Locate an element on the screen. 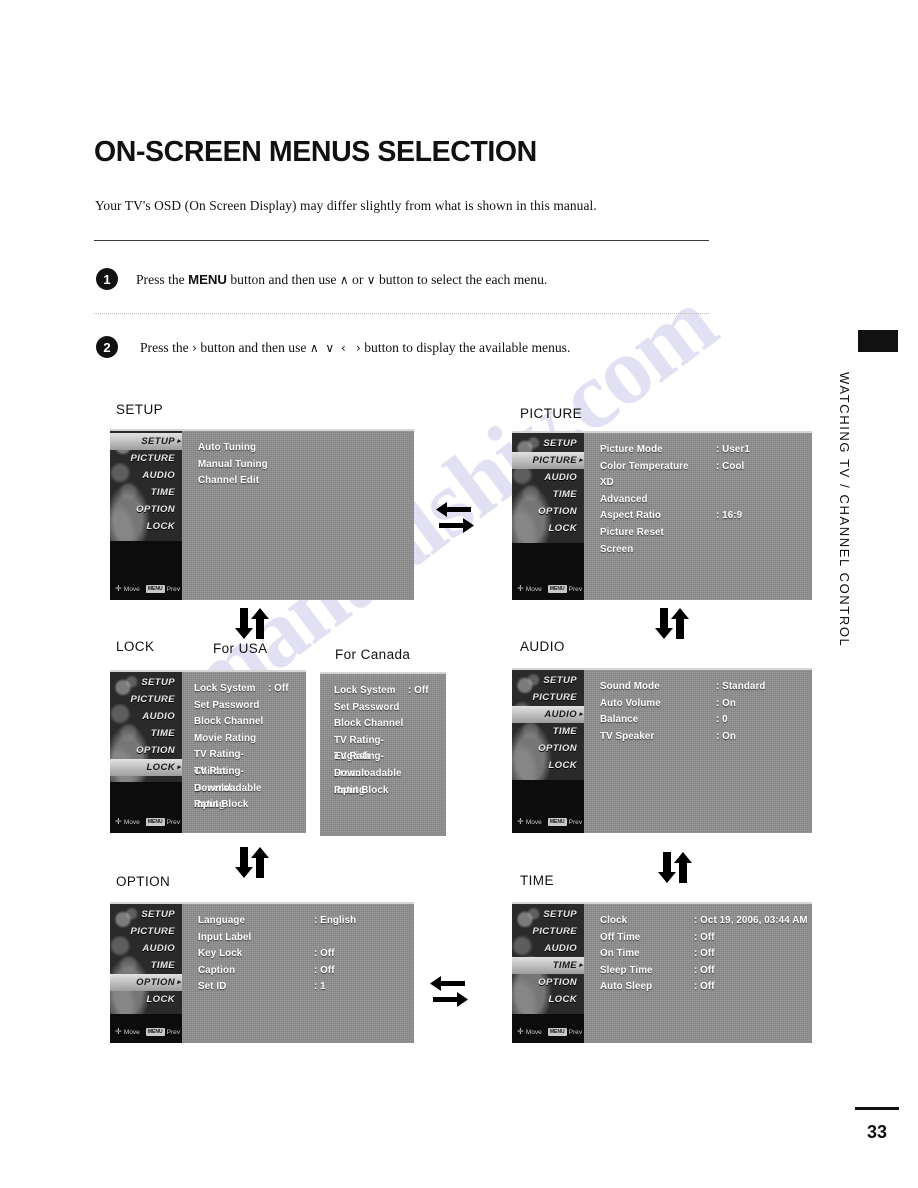 The height and width of the screenshot is (1188, 918). osd-row: On Time: Off is located at coordinates (706, 954).